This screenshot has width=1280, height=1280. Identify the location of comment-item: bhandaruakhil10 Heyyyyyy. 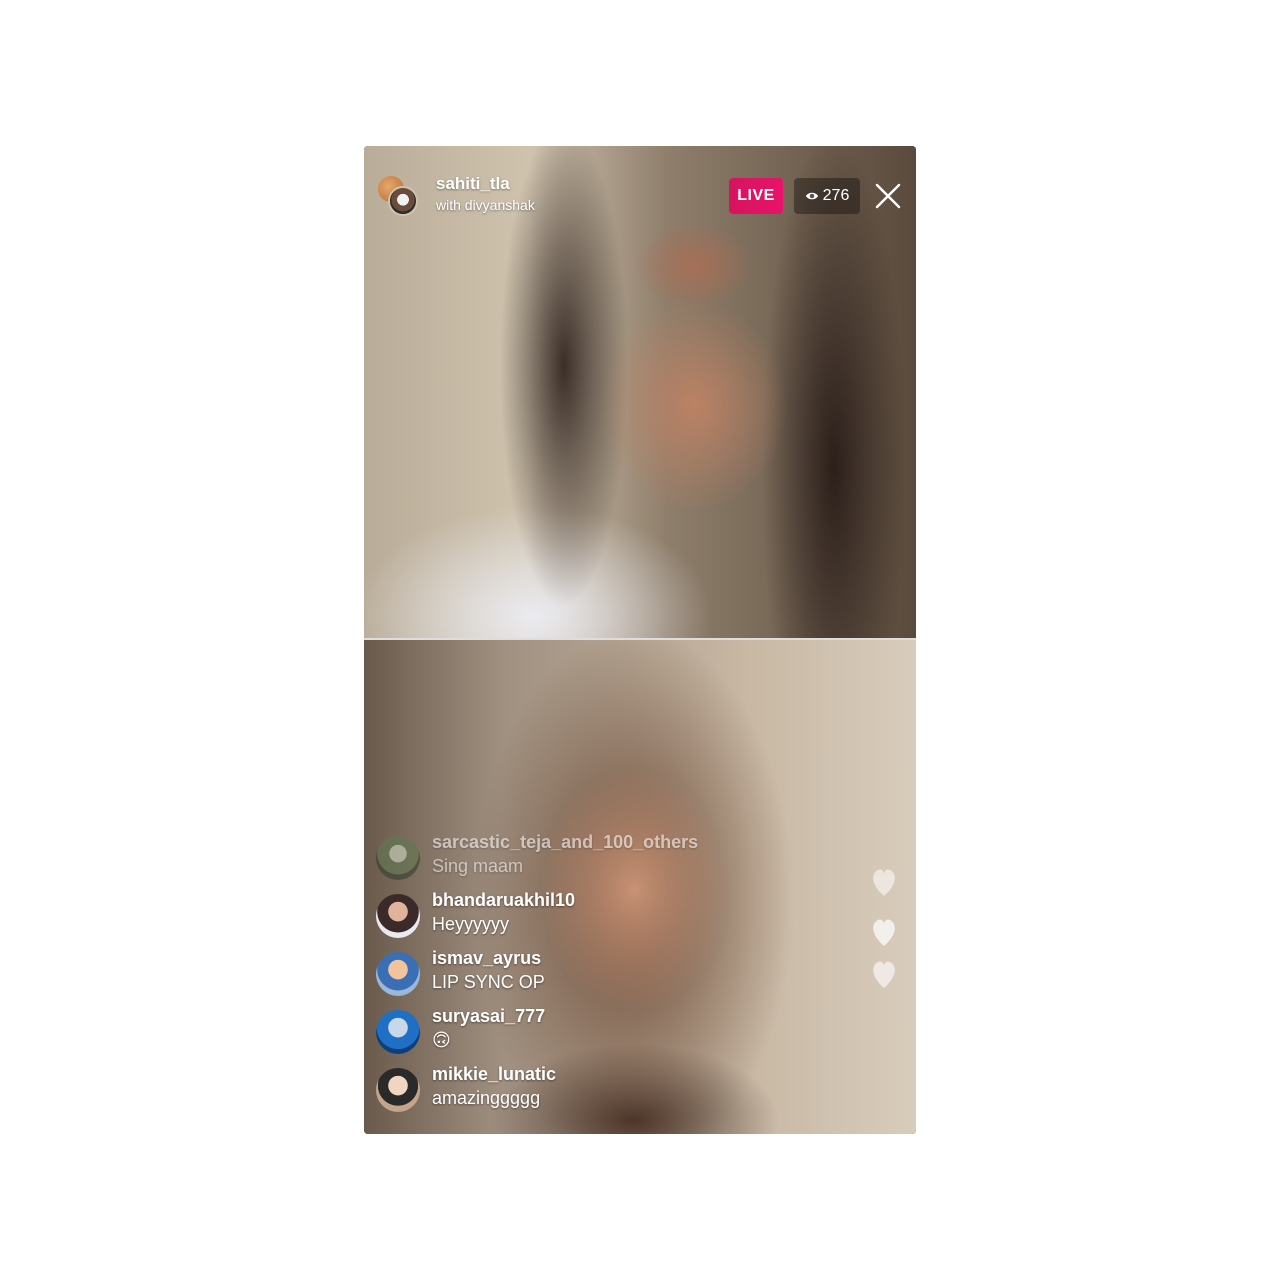
(576, 916).